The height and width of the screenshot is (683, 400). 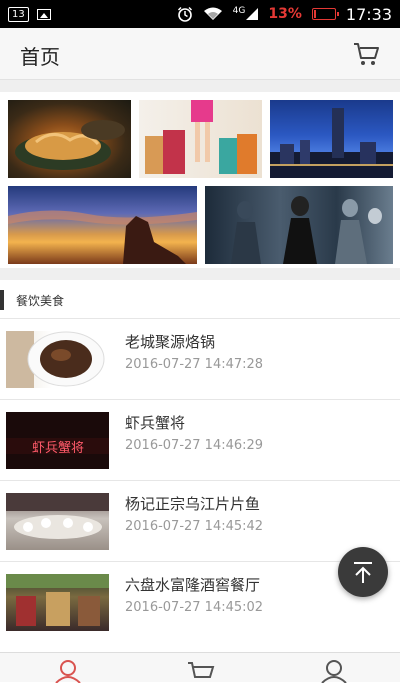 I want to click on item-time: 2016-07-27 14:45:02, so click(x=194, y=607).